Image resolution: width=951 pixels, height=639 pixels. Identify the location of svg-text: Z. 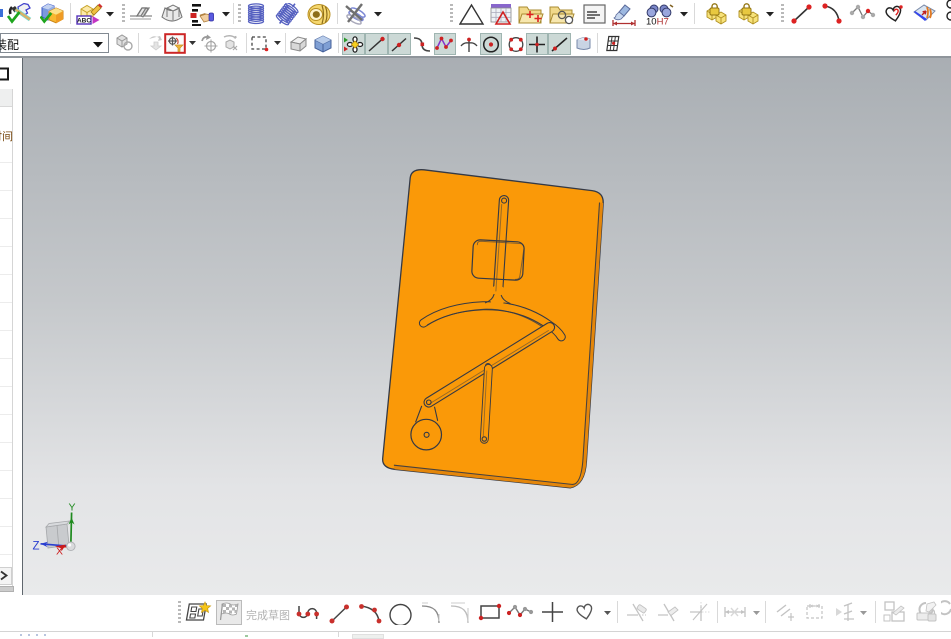
(35, 547).